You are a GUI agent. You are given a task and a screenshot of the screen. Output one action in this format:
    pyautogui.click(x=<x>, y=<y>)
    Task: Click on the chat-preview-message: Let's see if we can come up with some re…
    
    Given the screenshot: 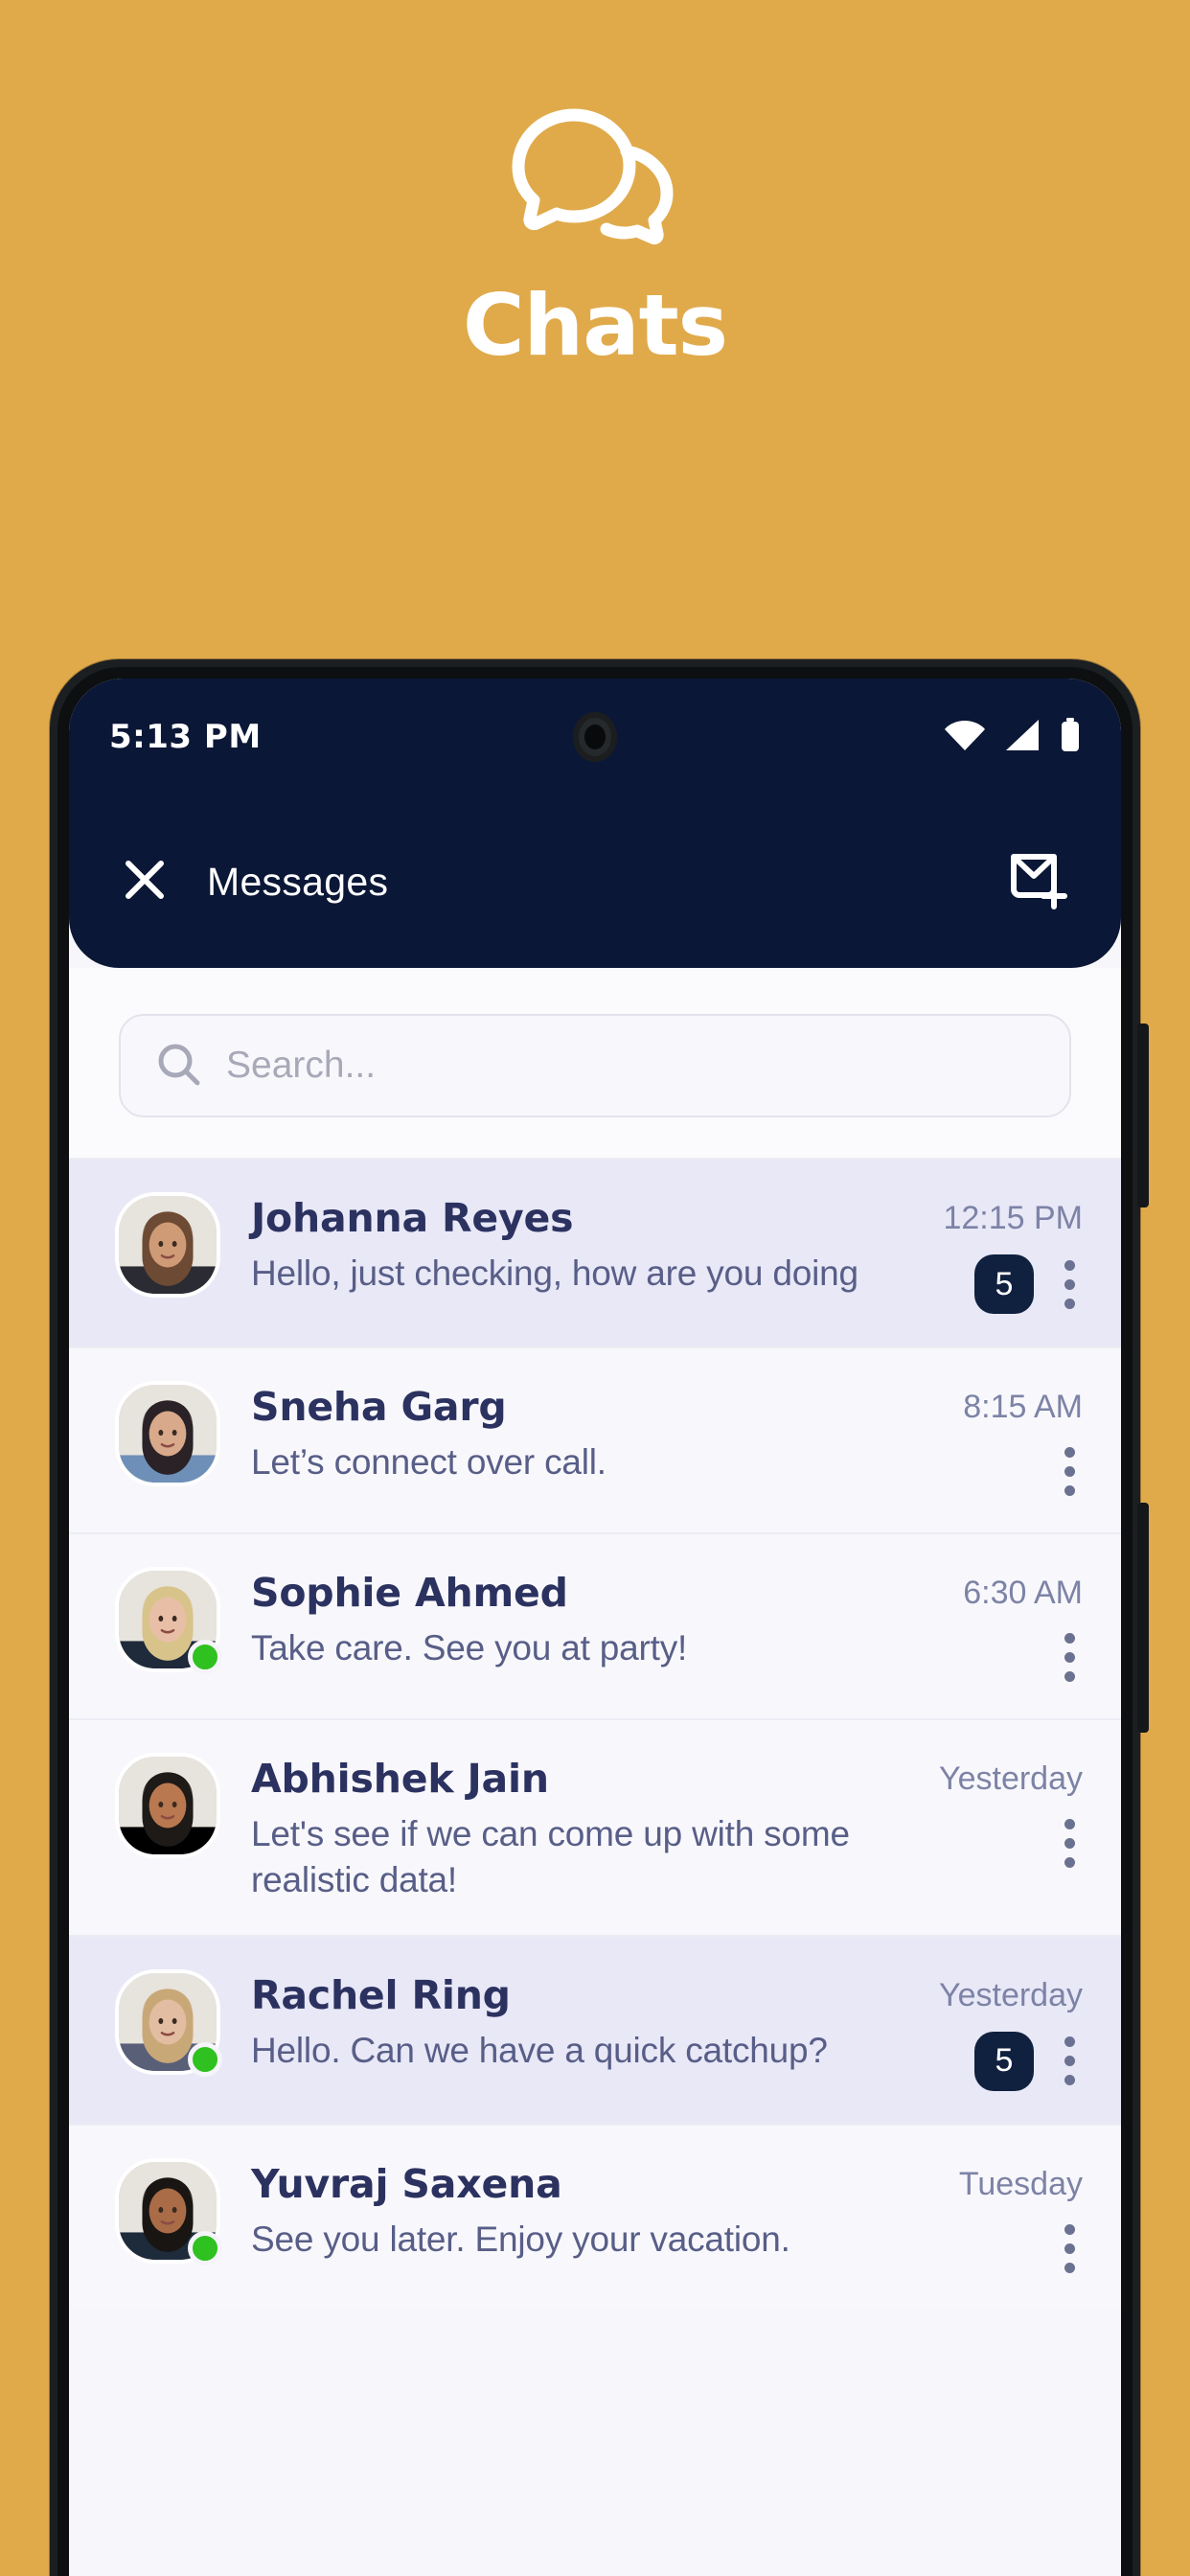 What is the action you would take?
    pyautogui.click(x=550, y=1856)
    